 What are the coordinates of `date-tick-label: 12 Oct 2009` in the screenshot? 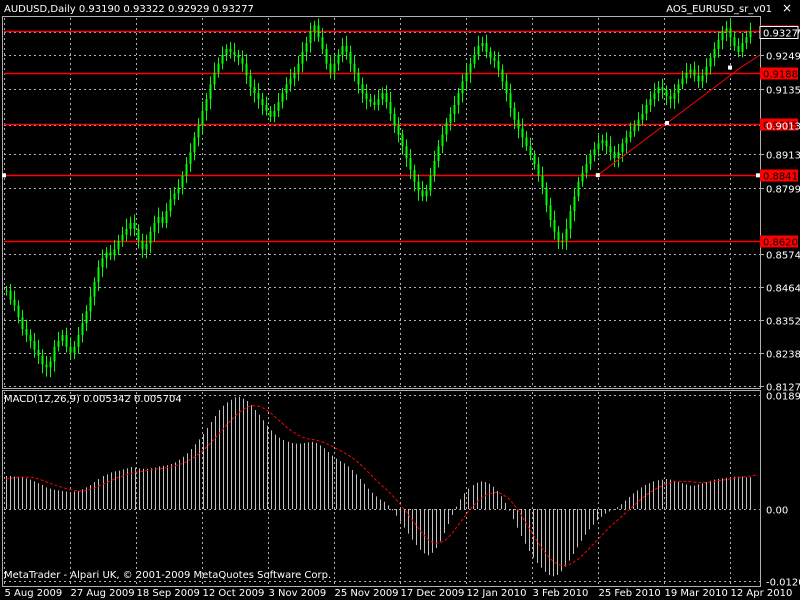 It's located at (234, 593).